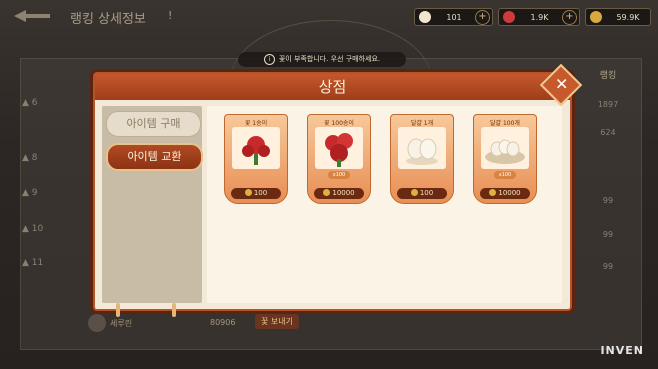 Image resolution: width=658 pixels, height=369 pixels. I want to click on item-card-flower-100: 꽃 100송이 x100 10000, so click(339, 159).